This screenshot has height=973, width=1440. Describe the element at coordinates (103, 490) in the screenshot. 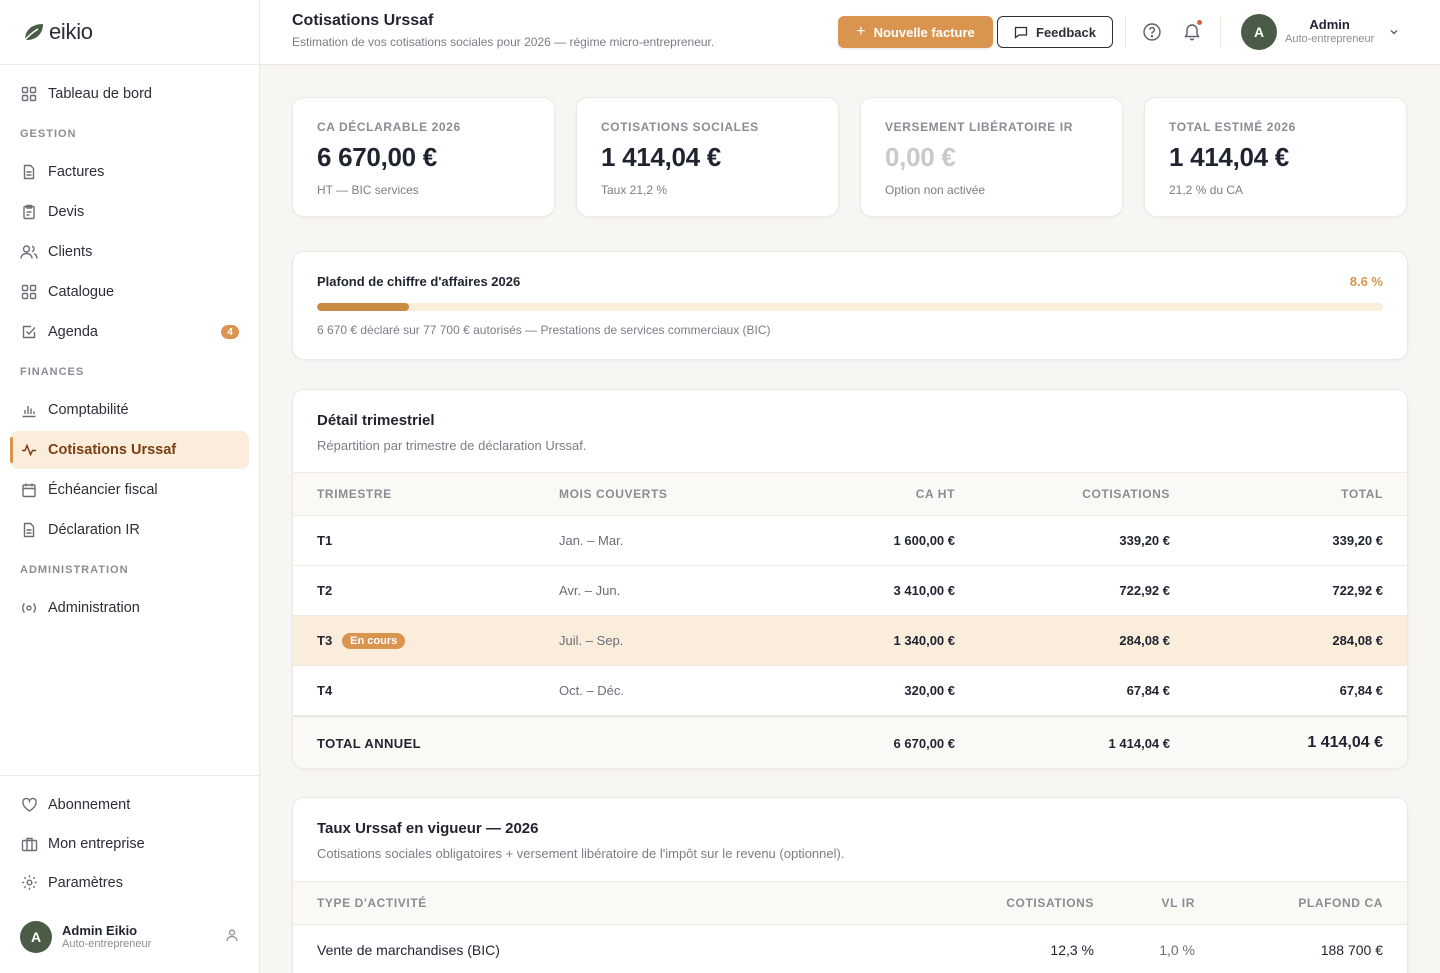

I see `sidebar-item-label: Échéancier fiscal` at that location.